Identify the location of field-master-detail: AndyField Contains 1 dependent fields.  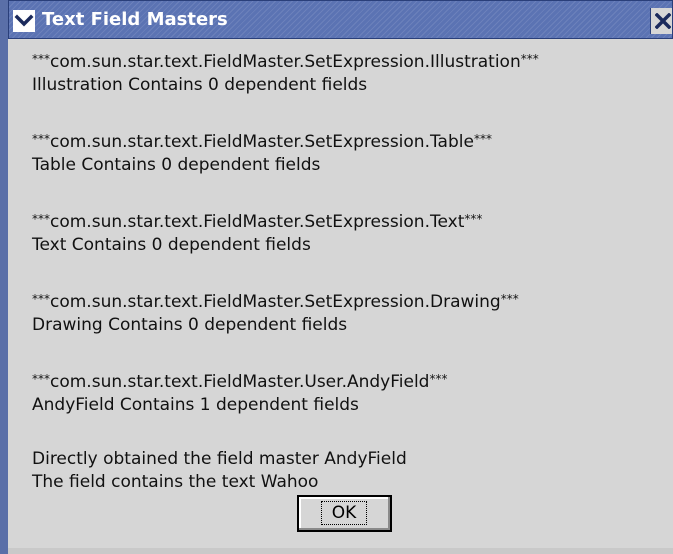
(195, 405).